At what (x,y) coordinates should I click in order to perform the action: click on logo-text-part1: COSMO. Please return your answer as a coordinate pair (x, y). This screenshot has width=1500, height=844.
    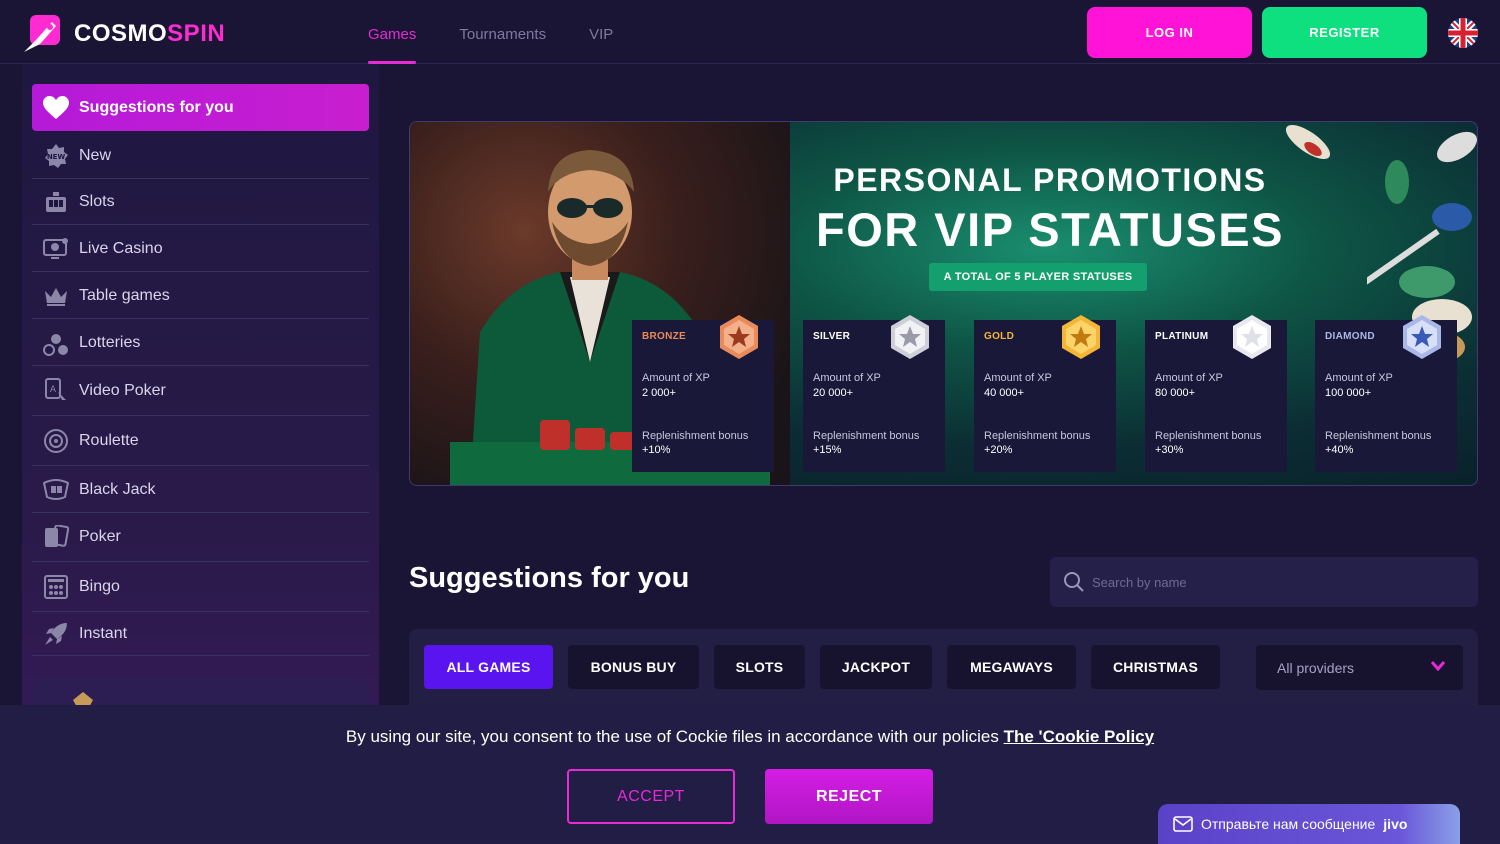
    Looking at the image, I should click on (121, 33).